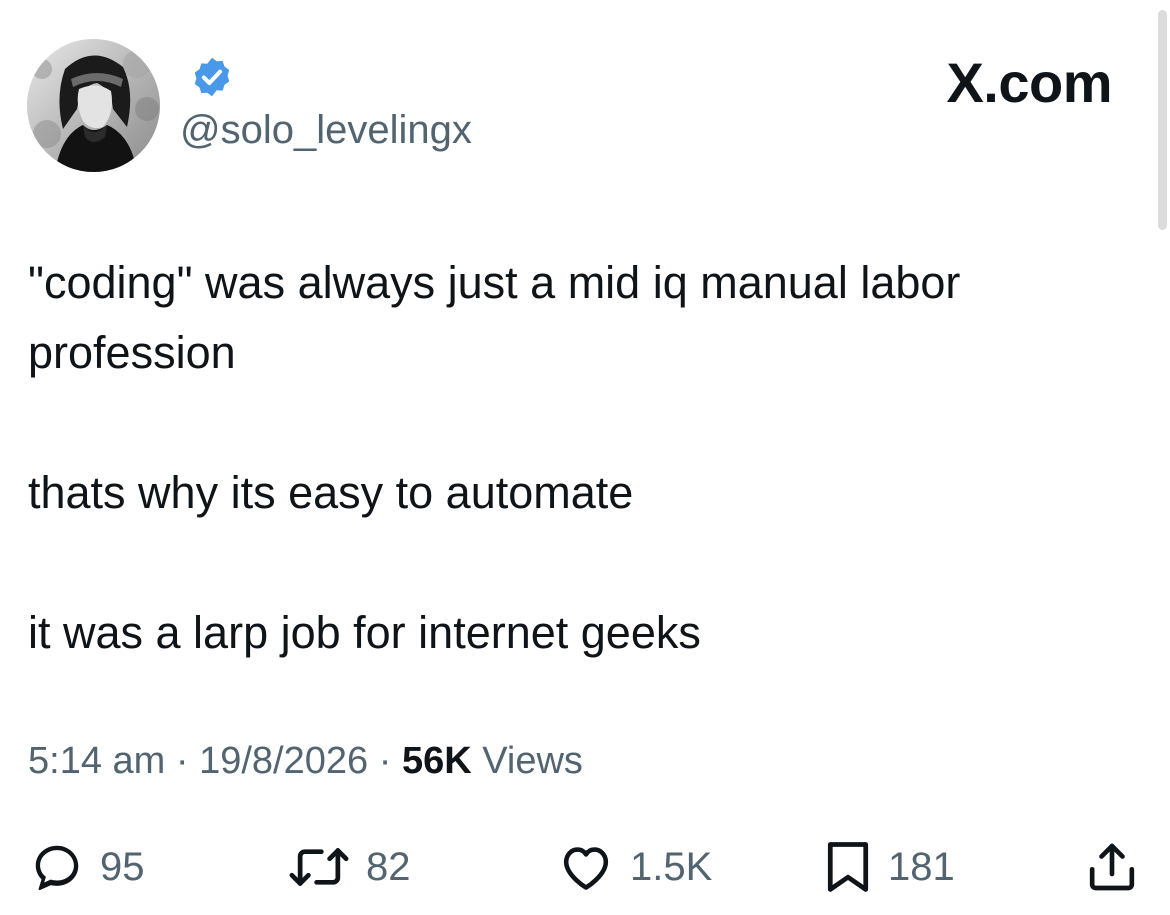 The width and height of the screenshot is (1170, 915). I want to click on tweet-meta: 5:14 am · 19/8/2026 · 56K Views, so click(305, 761).